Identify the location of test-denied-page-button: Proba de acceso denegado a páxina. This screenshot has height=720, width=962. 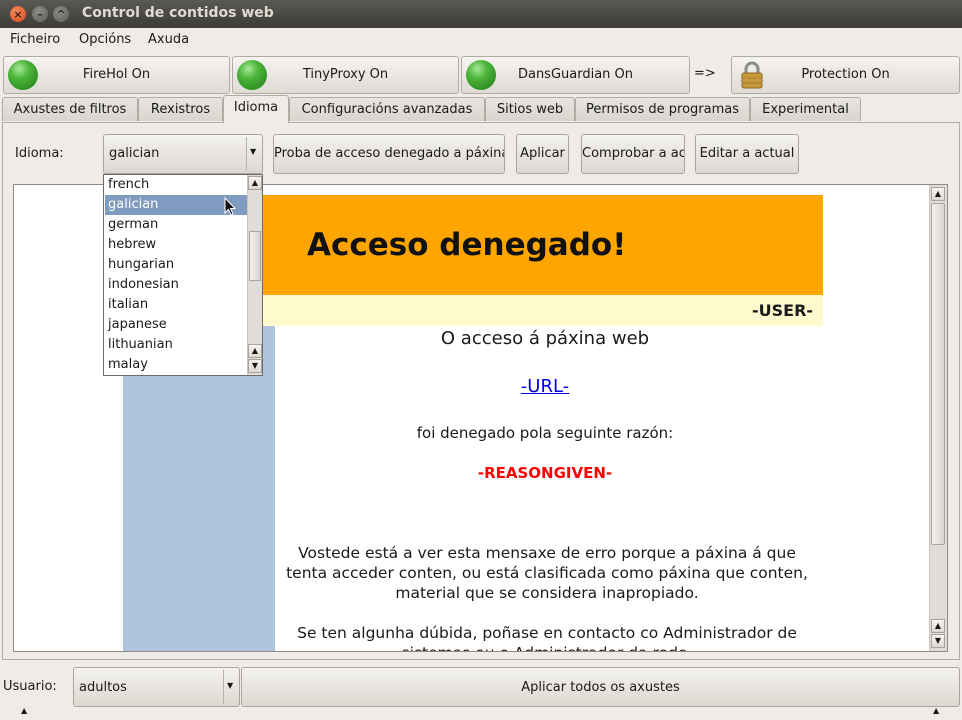
(389, 154).